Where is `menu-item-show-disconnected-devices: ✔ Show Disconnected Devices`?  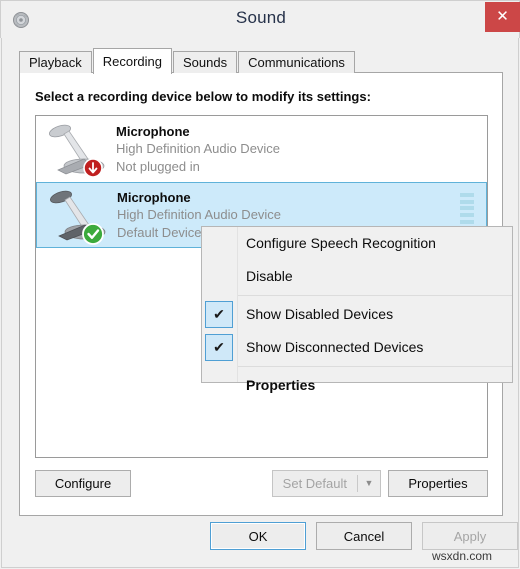
menu-item-show-disconnected-devices: ✔ Show Disconnected Devices is located at coordinates (357, 347).